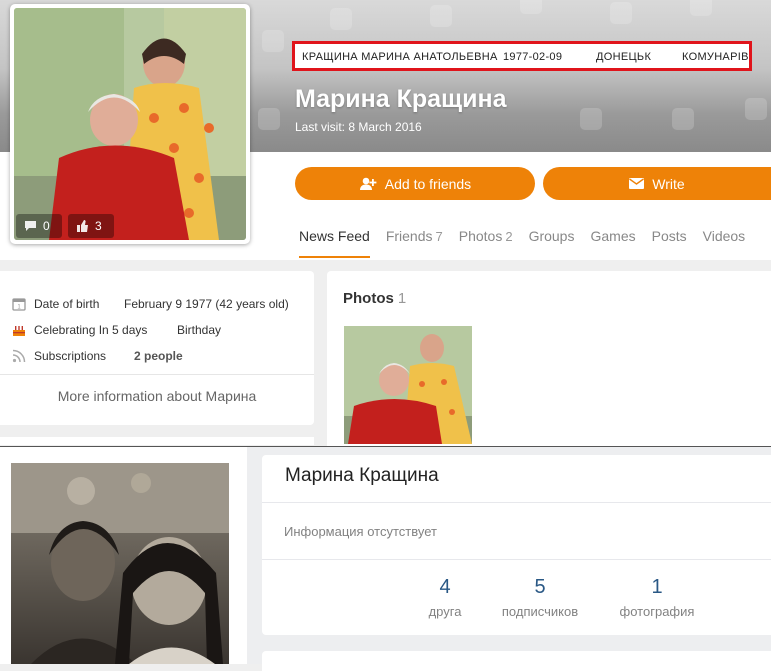 Image resolution: width=771 pixels, height=671 pixels. I want to click on stat-number: 1, so click(657, 587).